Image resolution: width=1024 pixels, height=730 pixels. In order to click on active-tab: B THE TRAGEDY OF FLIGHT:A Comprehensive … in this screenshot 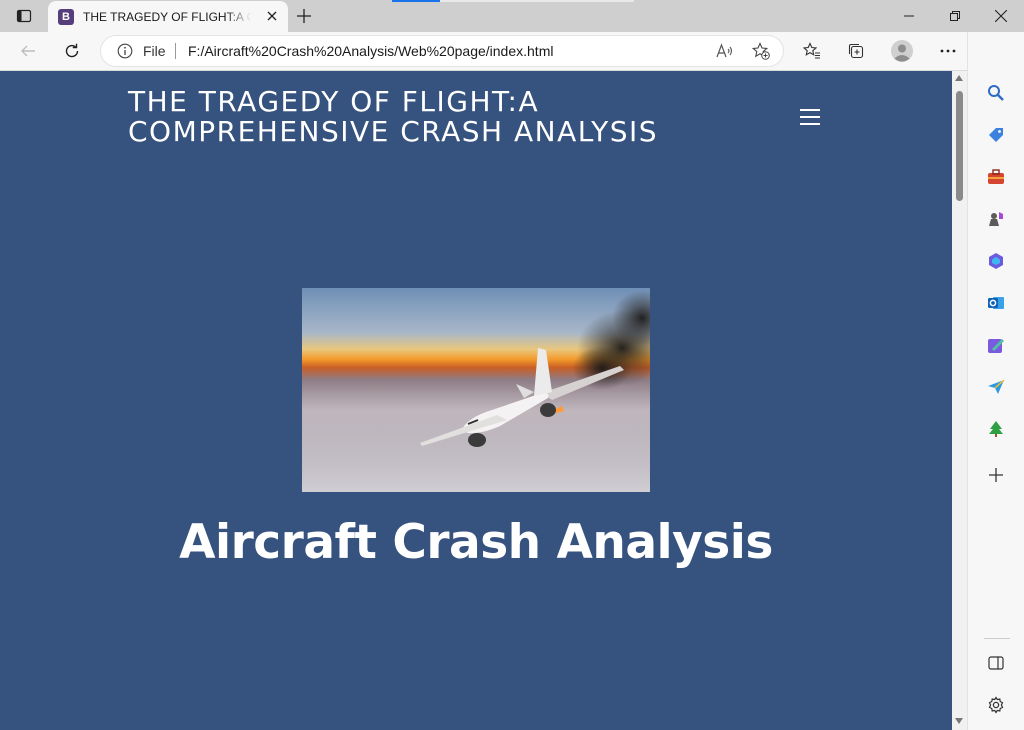, I will do `click(168, 16)`.